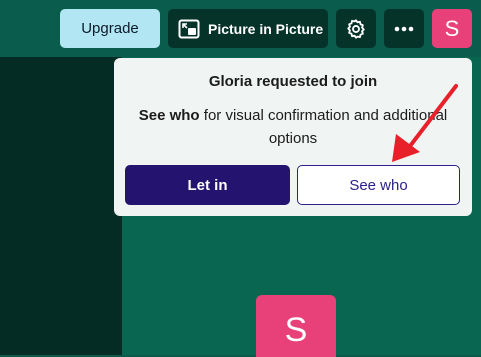  I want to click on let-in-button: Let in, so click(207, 185).